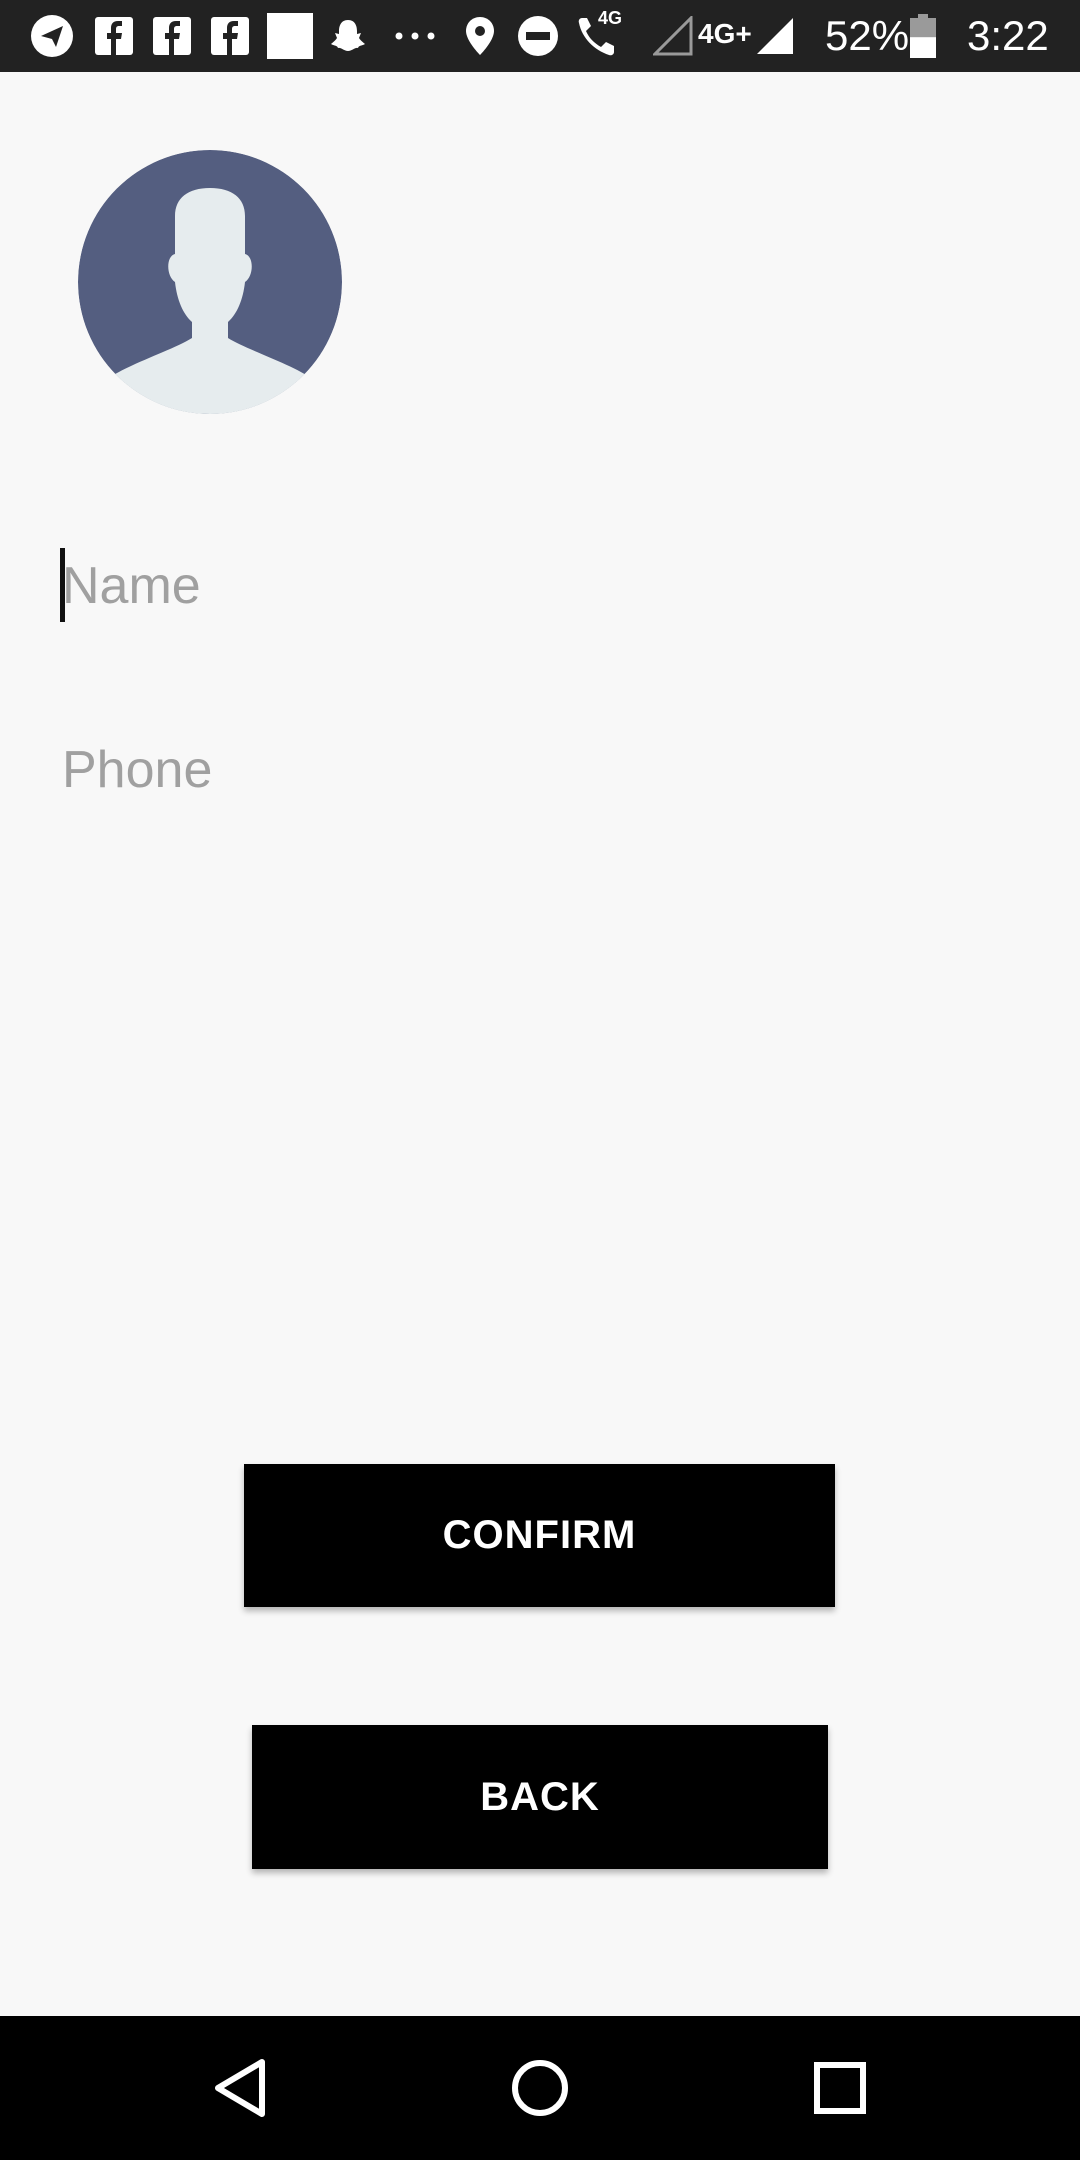  Describe the element at coordinates (290, 36) in the screenshot. I see `blank-square-icon` at that location.